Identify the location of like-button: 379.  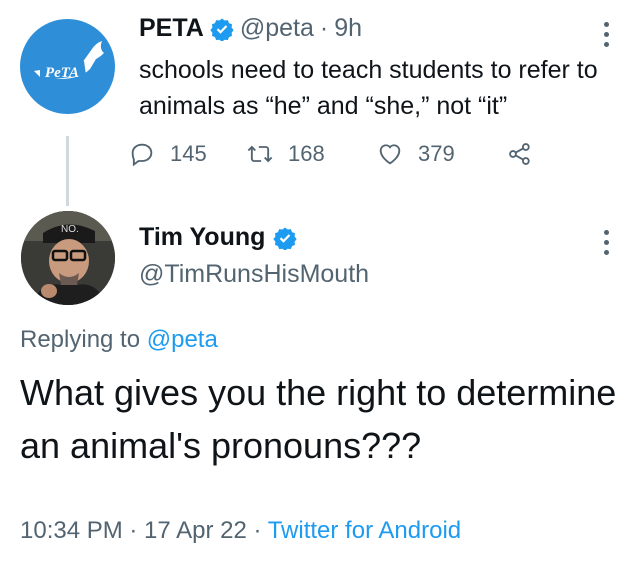
(441, 154).